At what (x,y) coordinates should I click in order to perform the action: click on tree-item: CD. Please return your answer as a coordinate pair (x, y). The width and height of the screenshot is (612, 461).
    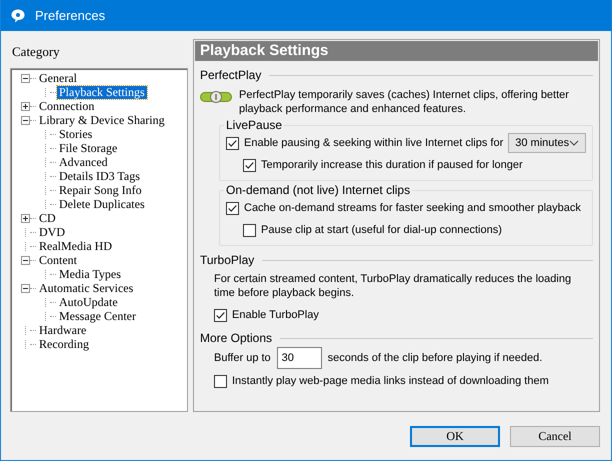
    Looking at the image, I should click on (47, 218).